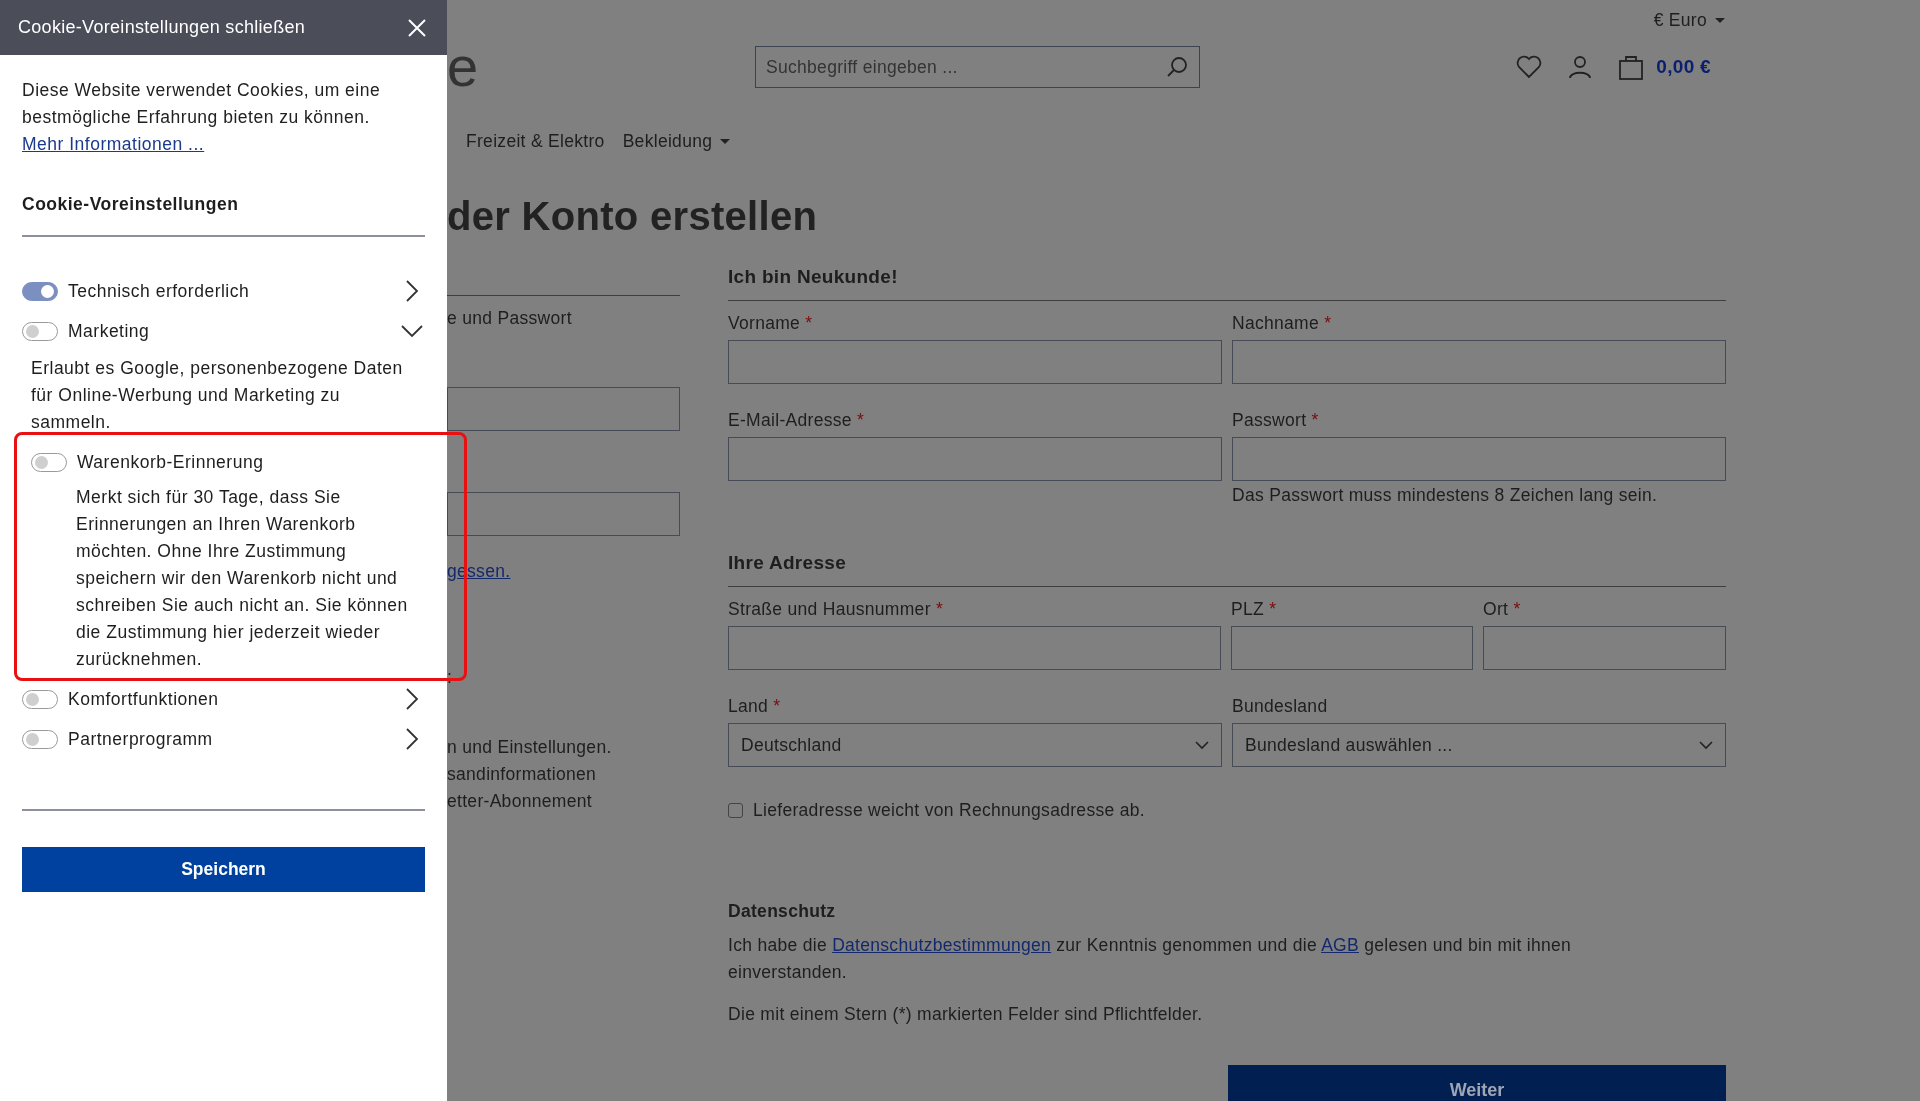 The height and width of the screenshot is (1101, 1920). Describe the element at coordinates (790, 420) in the screenshot. I see `field-label: E-Mail-Adresse` at that location.